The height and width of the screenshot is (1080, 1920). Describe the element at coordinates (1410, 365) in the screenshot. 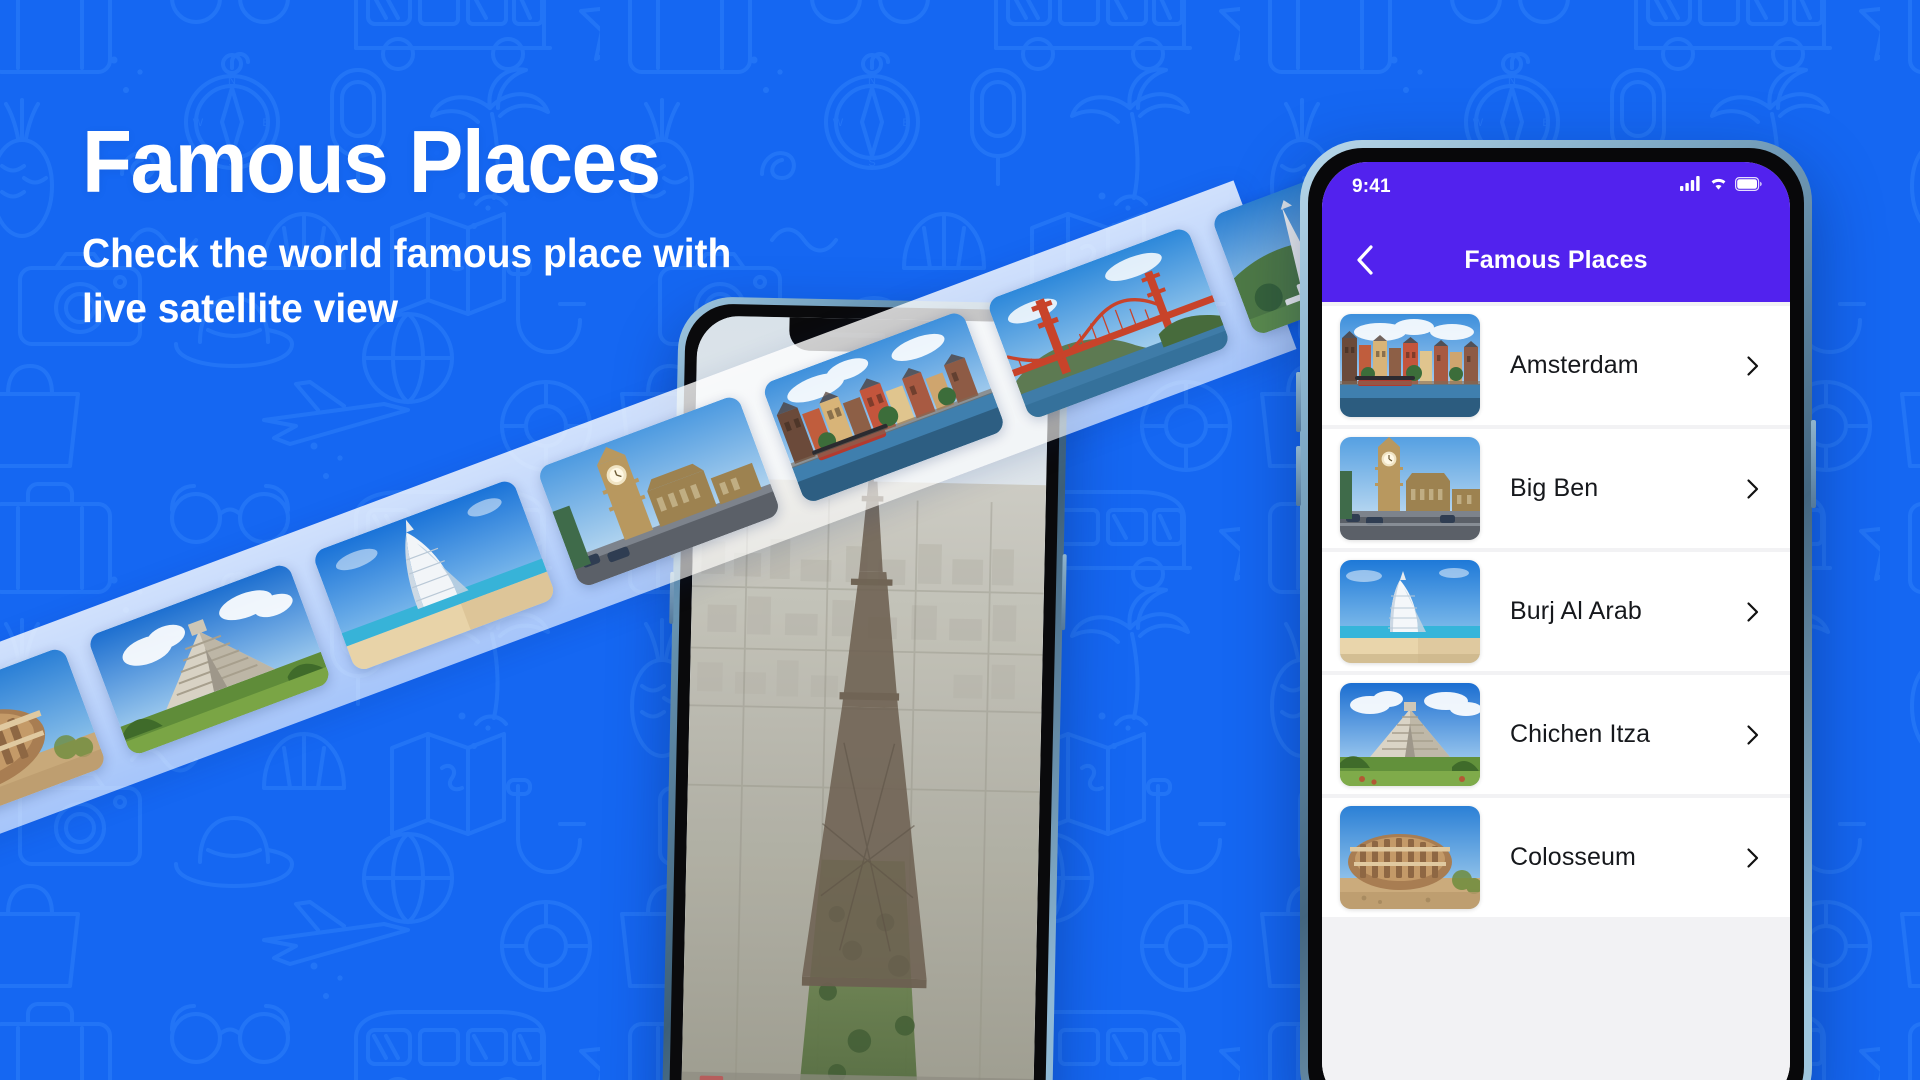

I see `thumbnail-amsterdam` at that location.